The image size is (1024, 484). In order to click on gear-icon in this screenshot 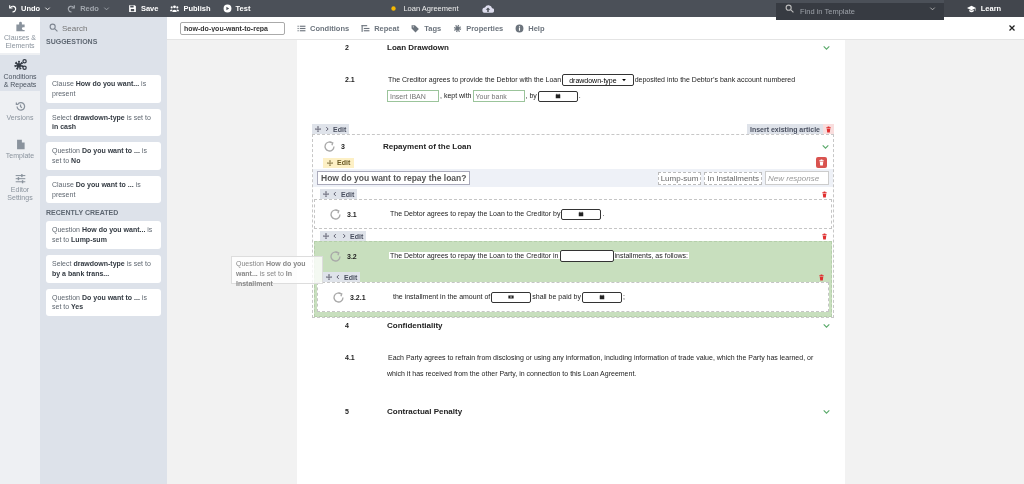, I will do `click(458, 28)`.